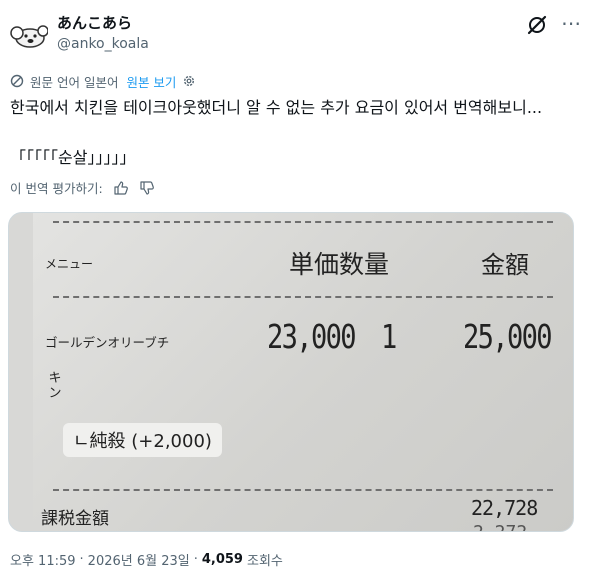 This screenshot has height=579, width=593. What do you see at coordinates (264, 561) in the screenshot?
I see `view-count-label: 조회수` at bounding box center [264, 561].